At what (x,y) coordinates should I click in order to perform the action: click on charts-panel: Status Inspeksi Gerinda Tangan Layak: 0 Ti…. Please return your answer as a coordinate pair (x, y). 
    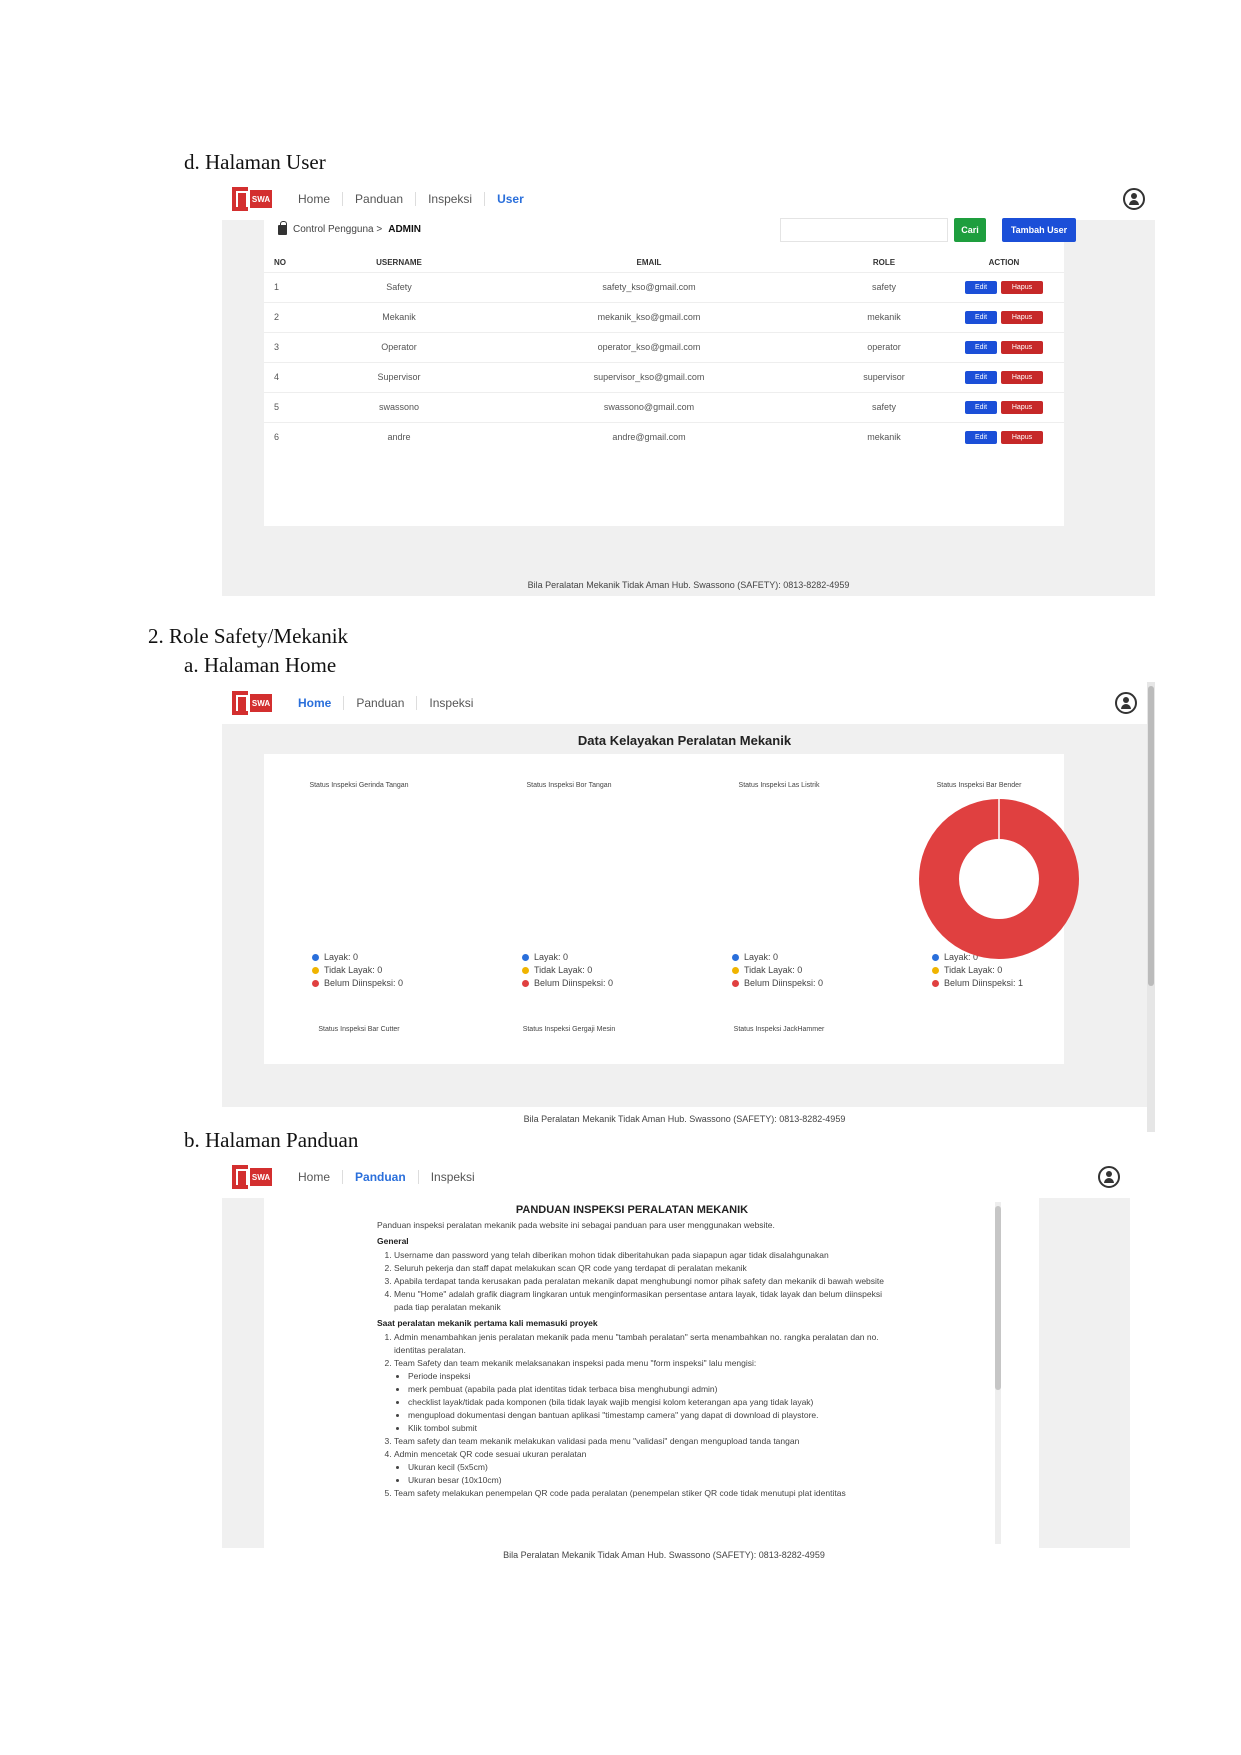
    Looking at the image, I should click on (671, 909).